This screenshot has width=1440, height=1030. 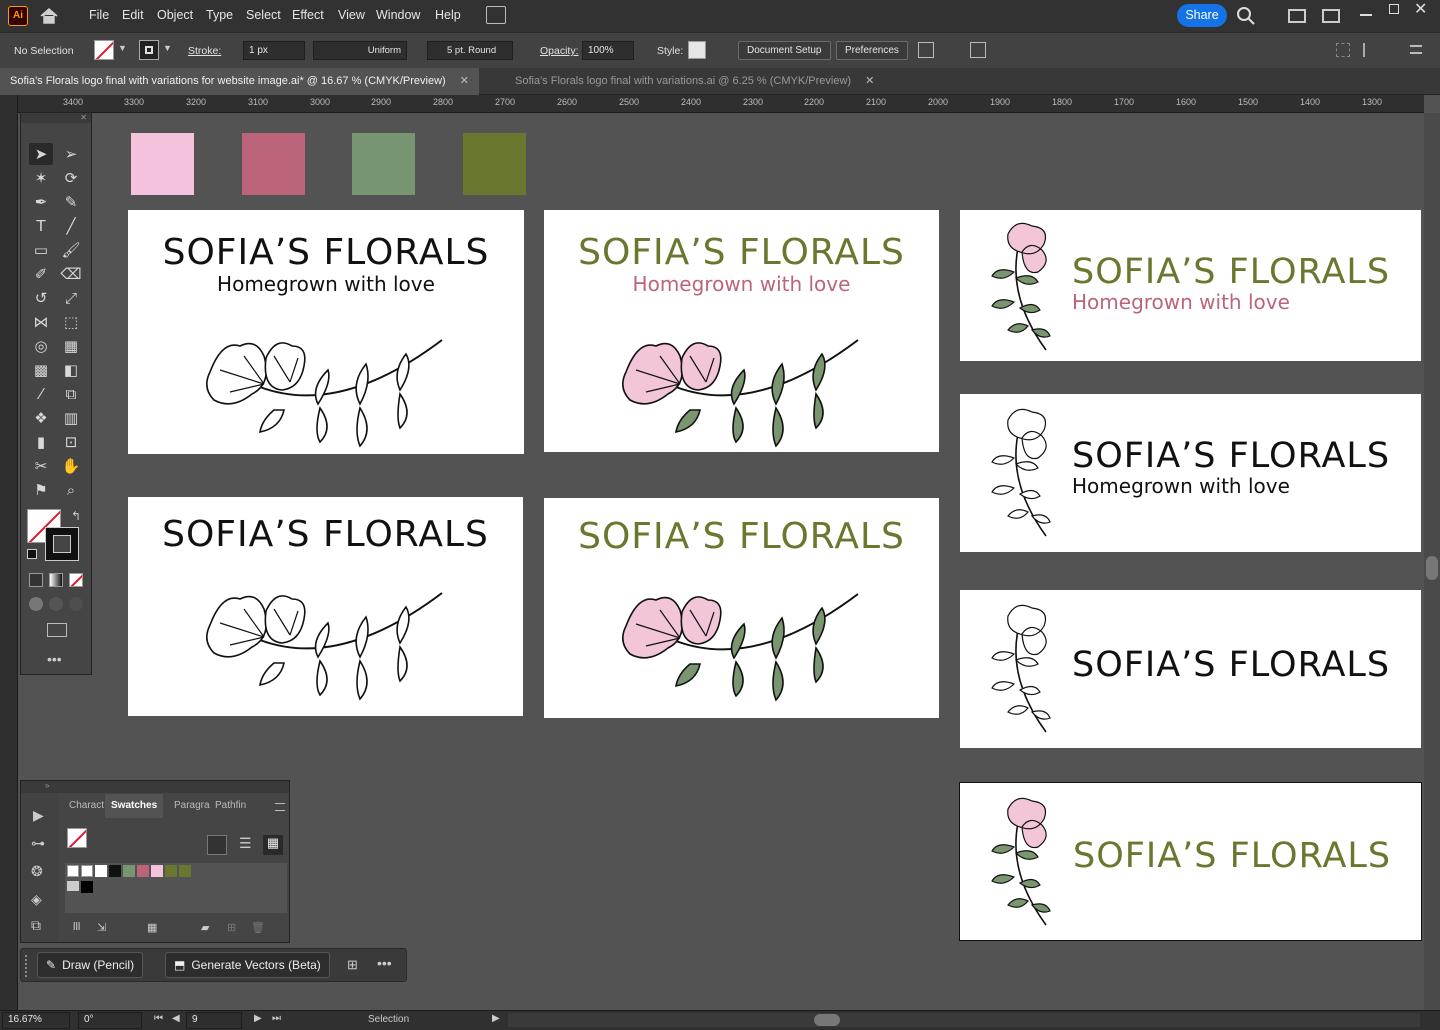 I want to click on artboard-tool-icon: ⊡, so click(x=71, y=442).